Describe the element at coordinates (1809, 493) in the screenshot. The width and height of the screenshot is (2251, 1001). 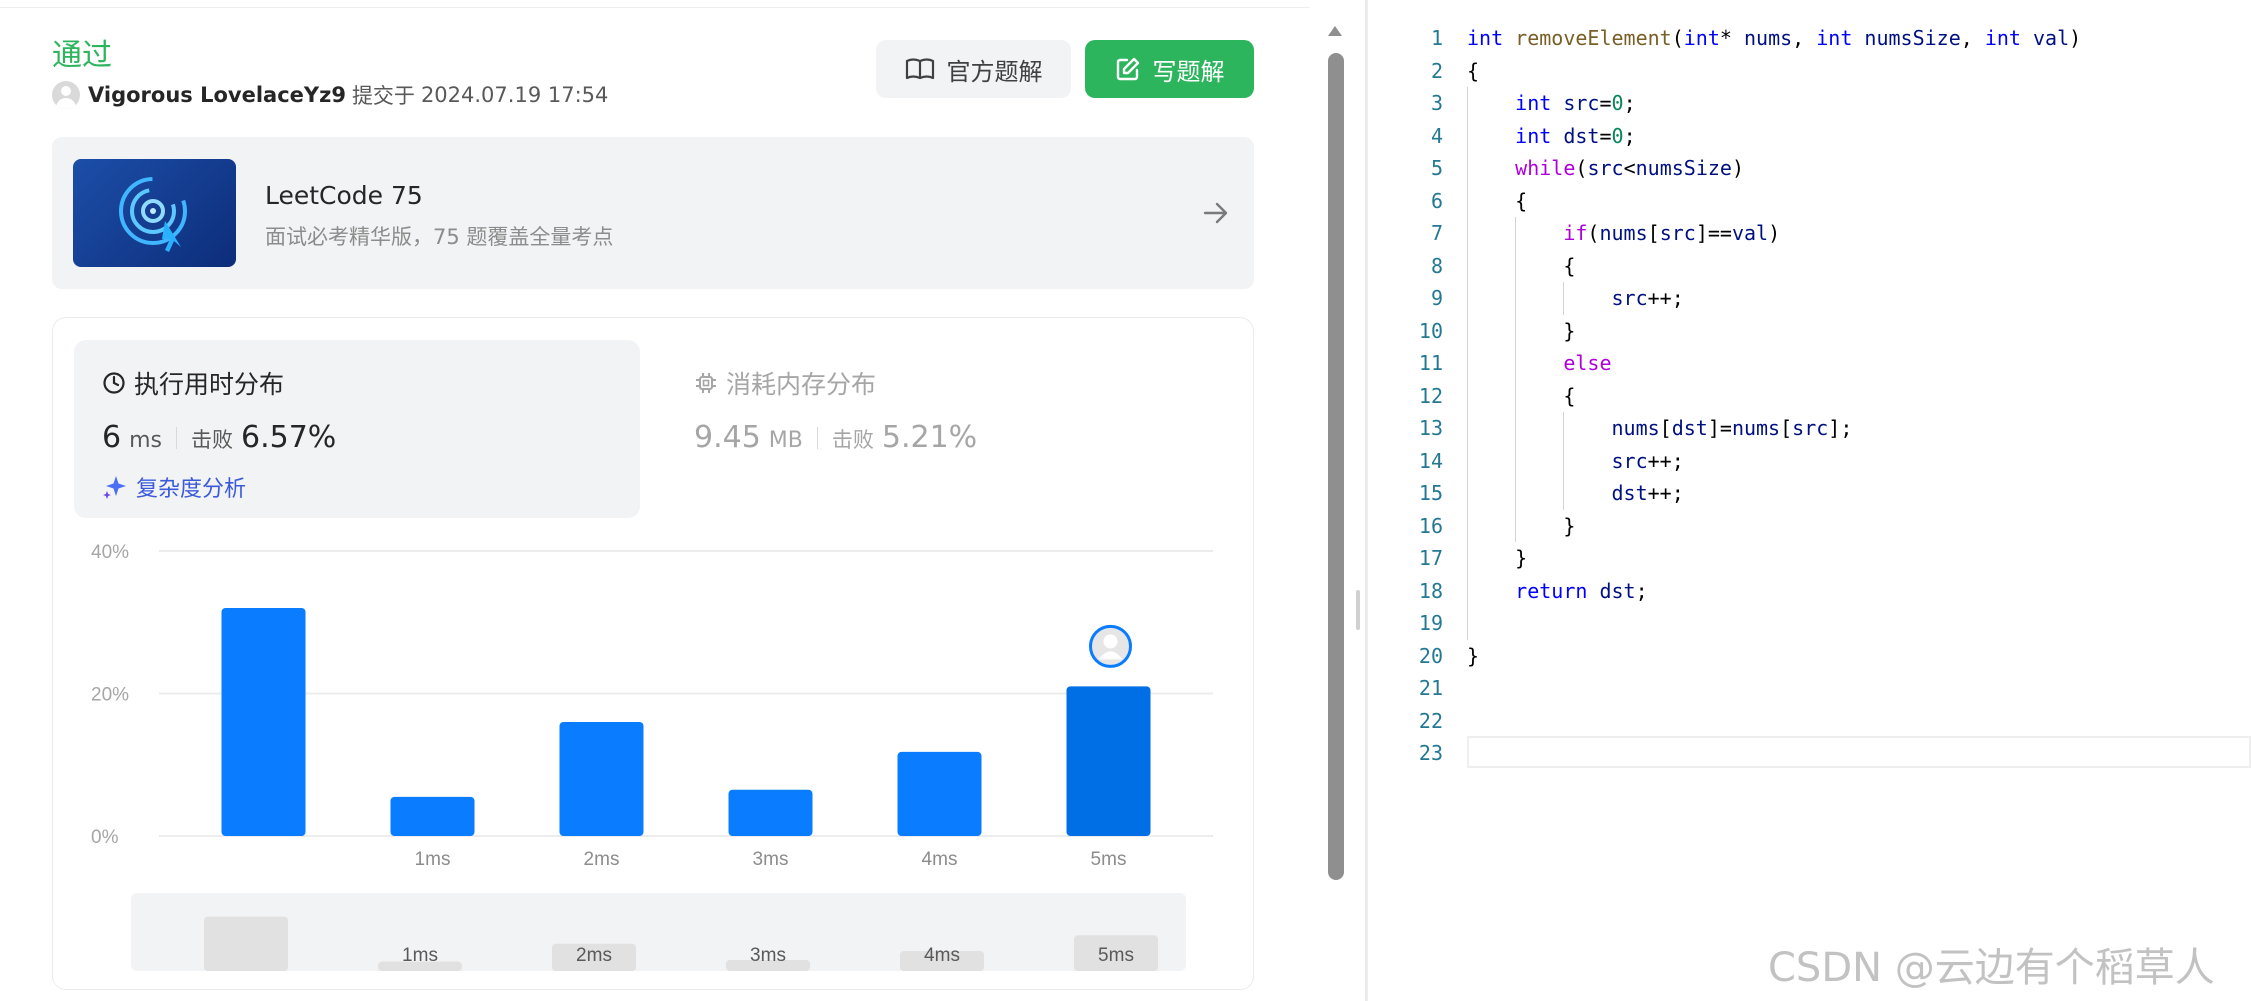
I see `code-line: 15 dst++;` at that location.